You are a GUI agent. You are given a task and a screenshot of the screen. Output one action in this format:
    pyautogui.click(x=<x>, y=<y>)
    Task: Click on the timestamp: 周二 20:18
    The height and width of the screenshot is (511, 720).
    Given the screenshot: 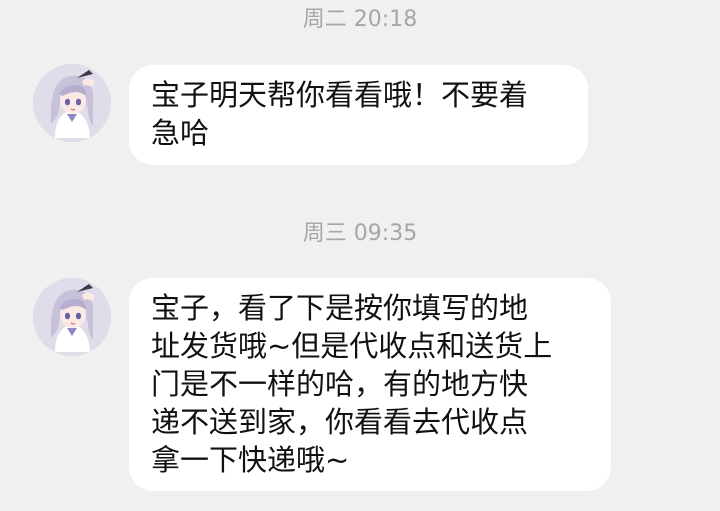 What is the action you would take?
    pyautogui.click(x=360, y=19)
    